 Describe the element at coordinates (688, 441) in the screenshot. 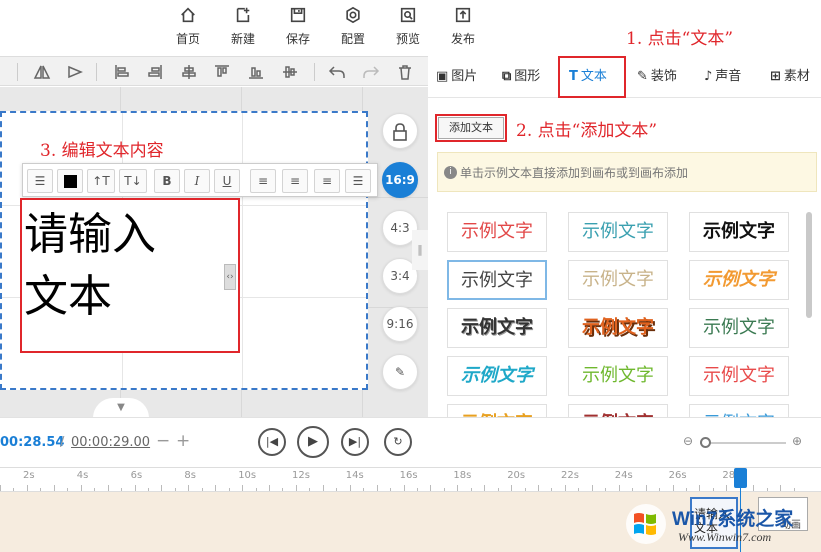

I see `zoom-out-icon: ⊖` at that location.